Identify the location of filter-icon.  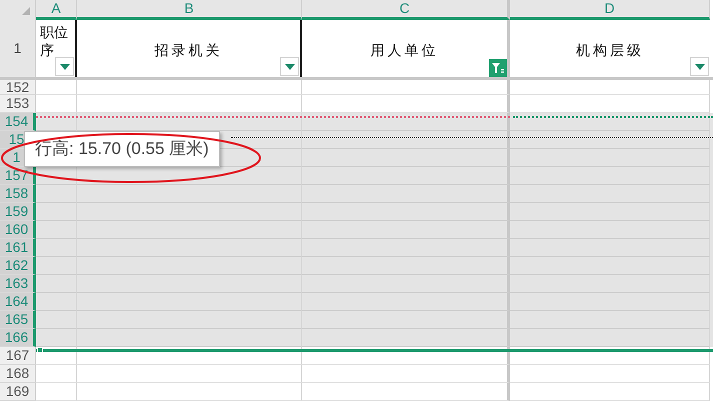
(498, 68).